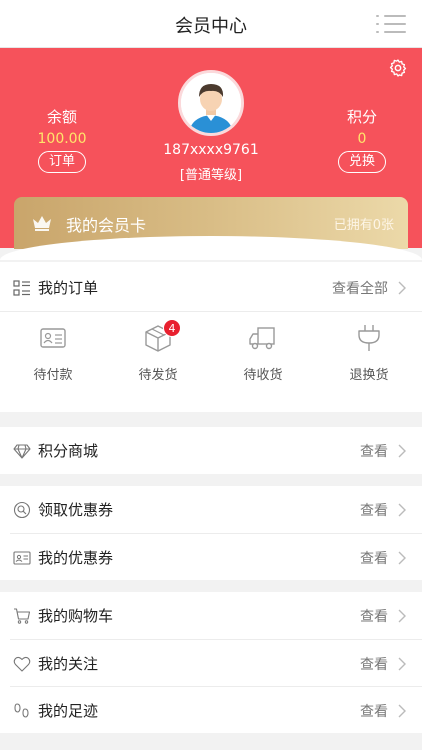 The width and height of the screenshot is (422, 750). I want to click on id-card-icon, so click(22, 558).